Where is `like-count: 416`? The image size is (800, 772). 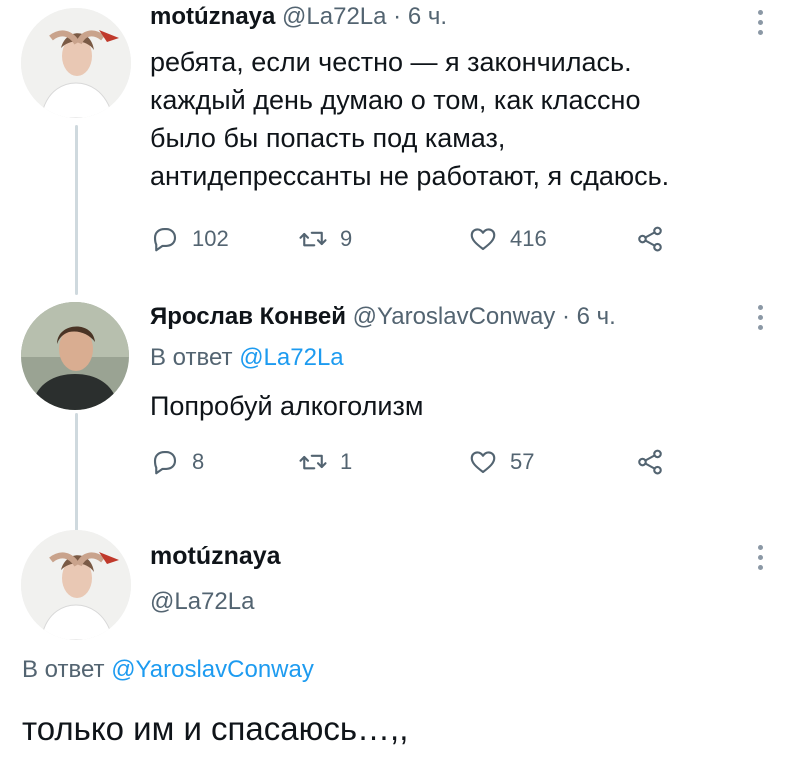 like-count: 416 is located at coordinates (528, 238).